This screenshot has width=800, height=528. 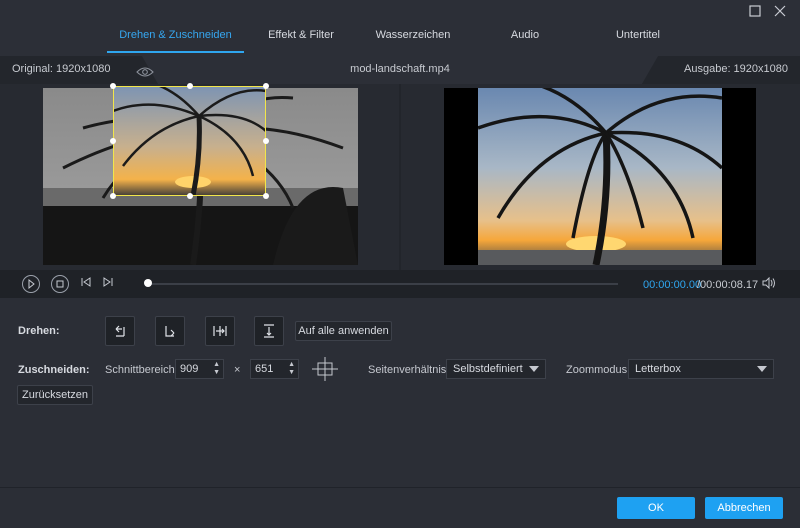 What do you see at coordinates (190, 196) in the screenshot?
I see `crop-handle-bottom` at bounding box center [190, 196].